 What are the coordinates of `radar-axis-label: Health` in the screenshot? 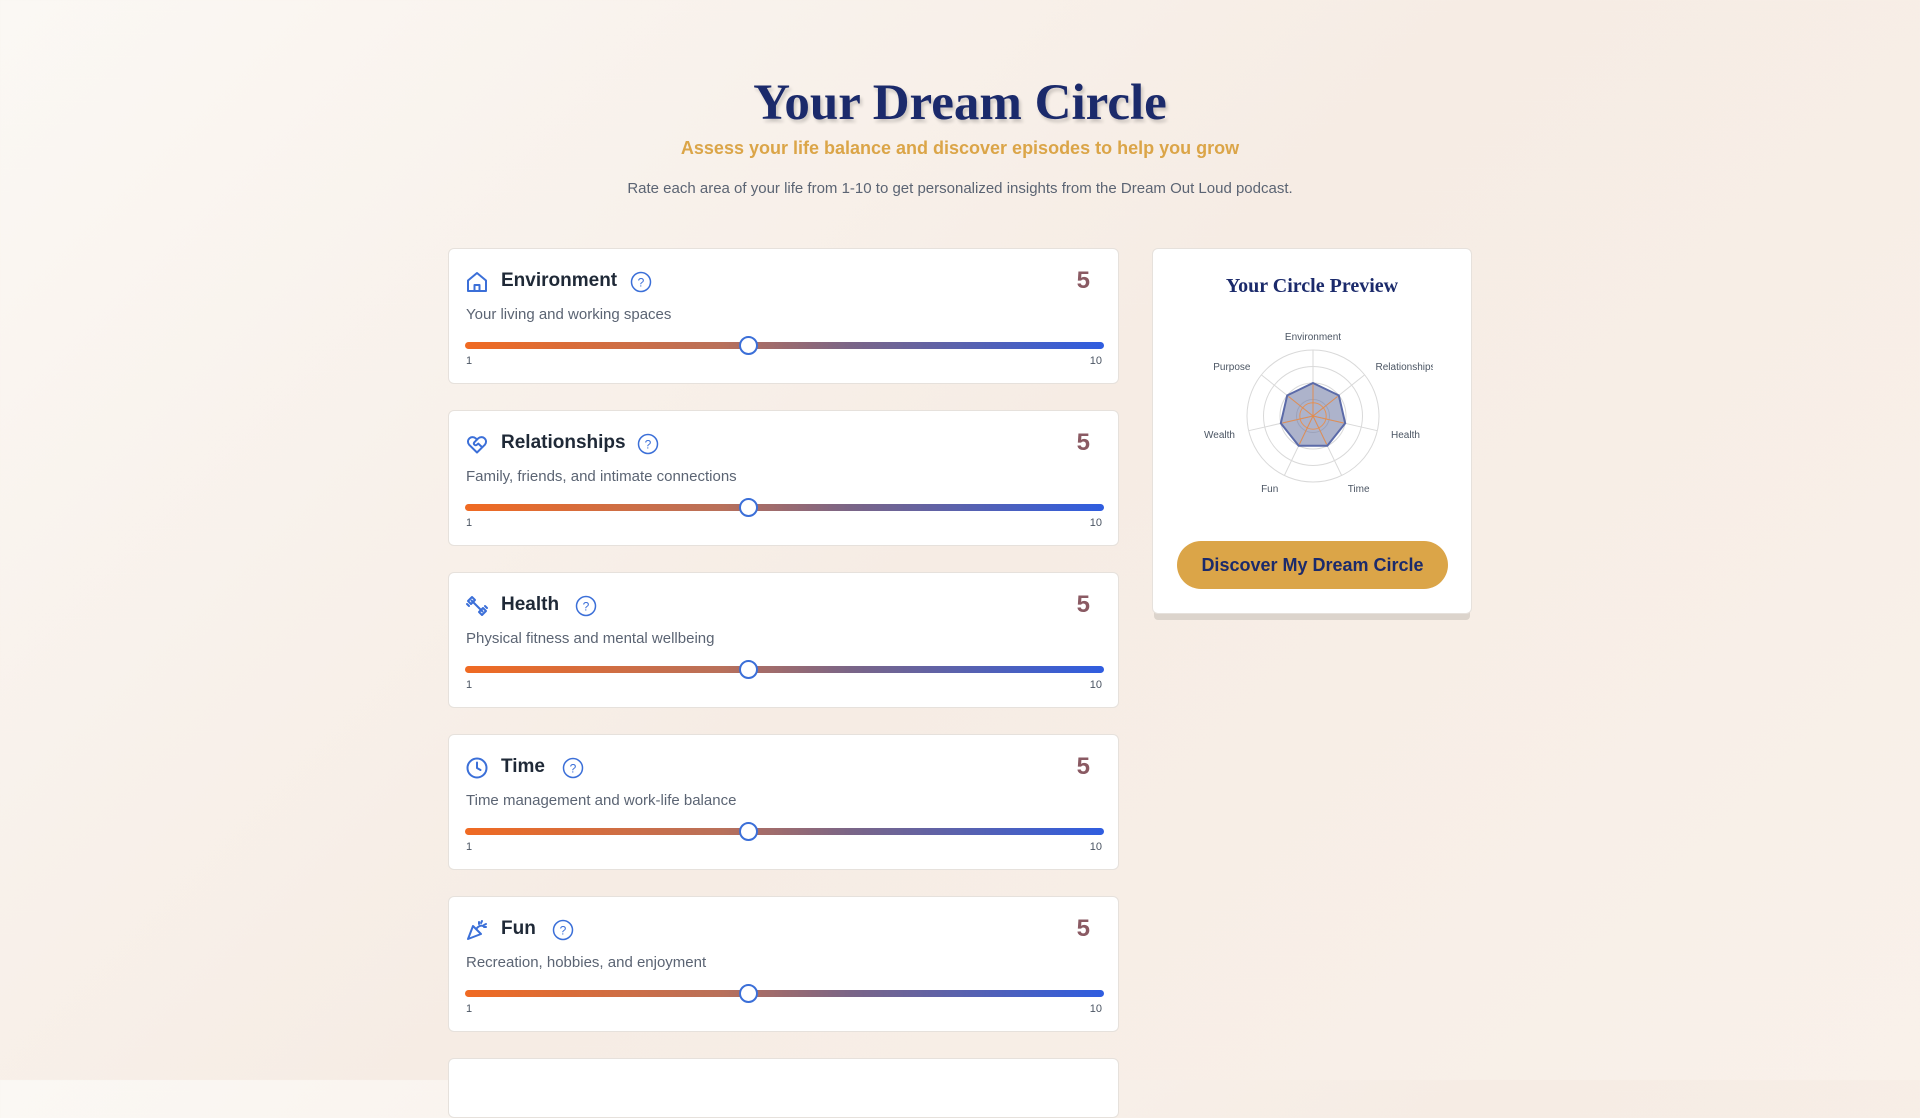 It's located at (1405, 435).